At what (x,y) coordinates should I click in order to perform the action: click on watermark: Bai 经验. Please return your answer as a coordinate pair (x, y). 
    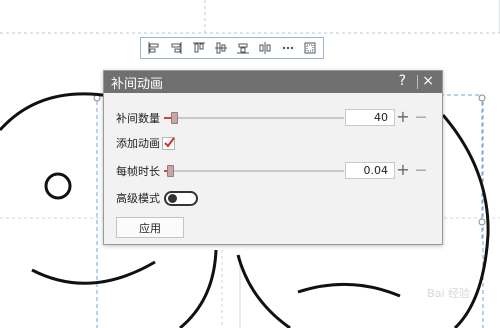
    Looking at the image, I should click on (448, 293).